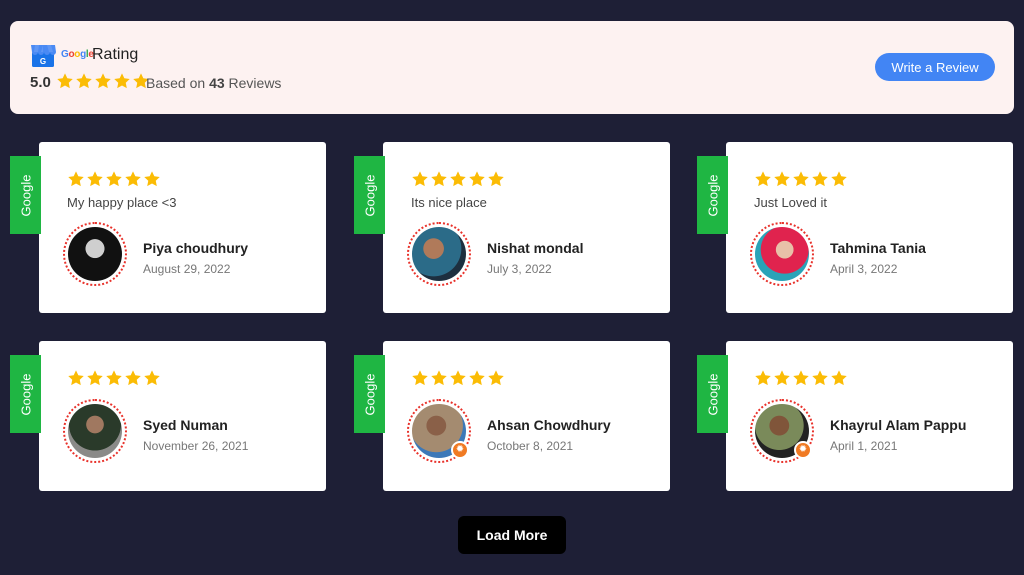 This screenshot has width=1024, height=575. What do you see at coordinates (935, 67) in the screenshot?
I see `write-review-button: Write a Review` at bounding box center [935, 67].